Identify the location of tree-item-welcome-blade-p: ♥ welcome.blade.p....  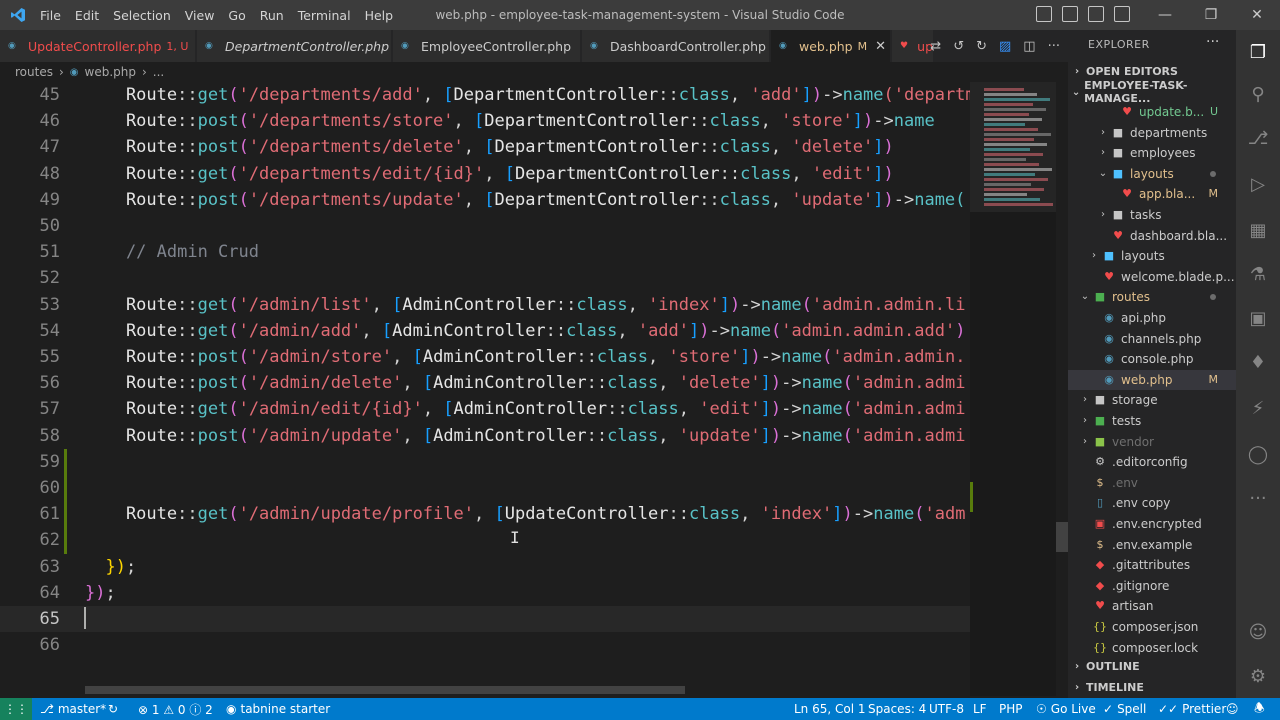
(1152, 277).